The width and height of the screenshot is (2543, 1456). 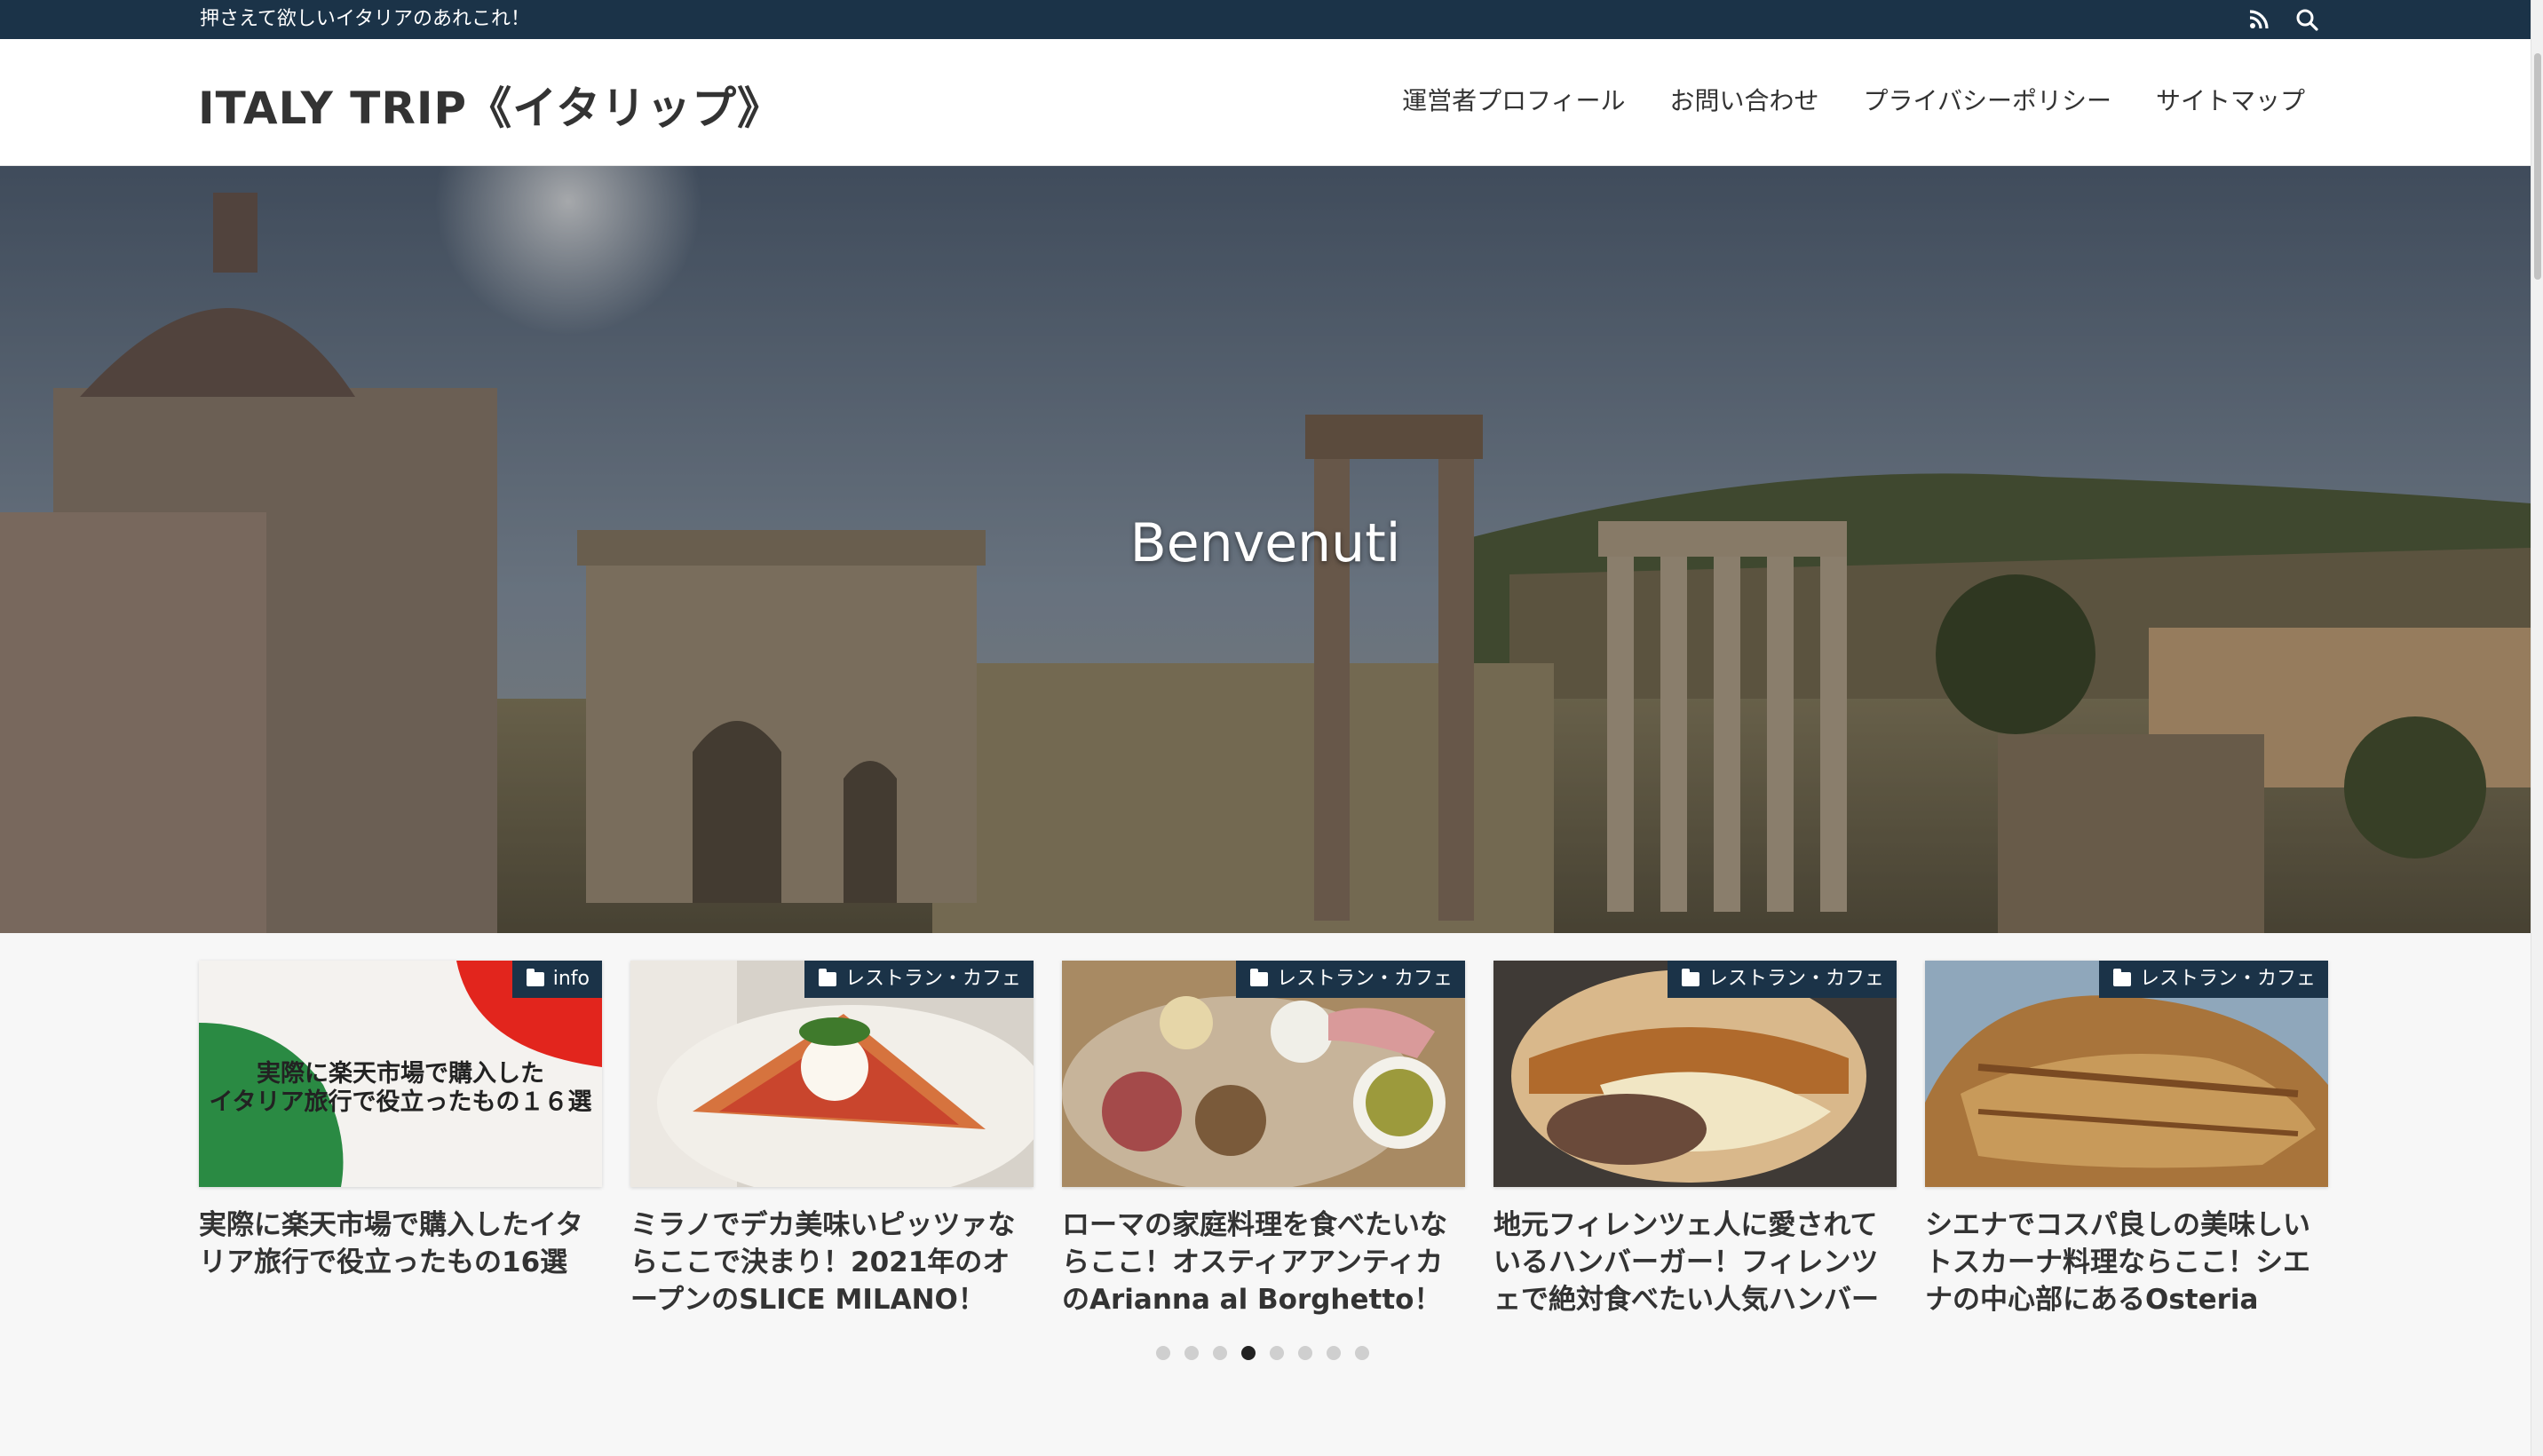 I want to click on nav-item-contact: お問い合わせ, so click(x=1744, y=99).